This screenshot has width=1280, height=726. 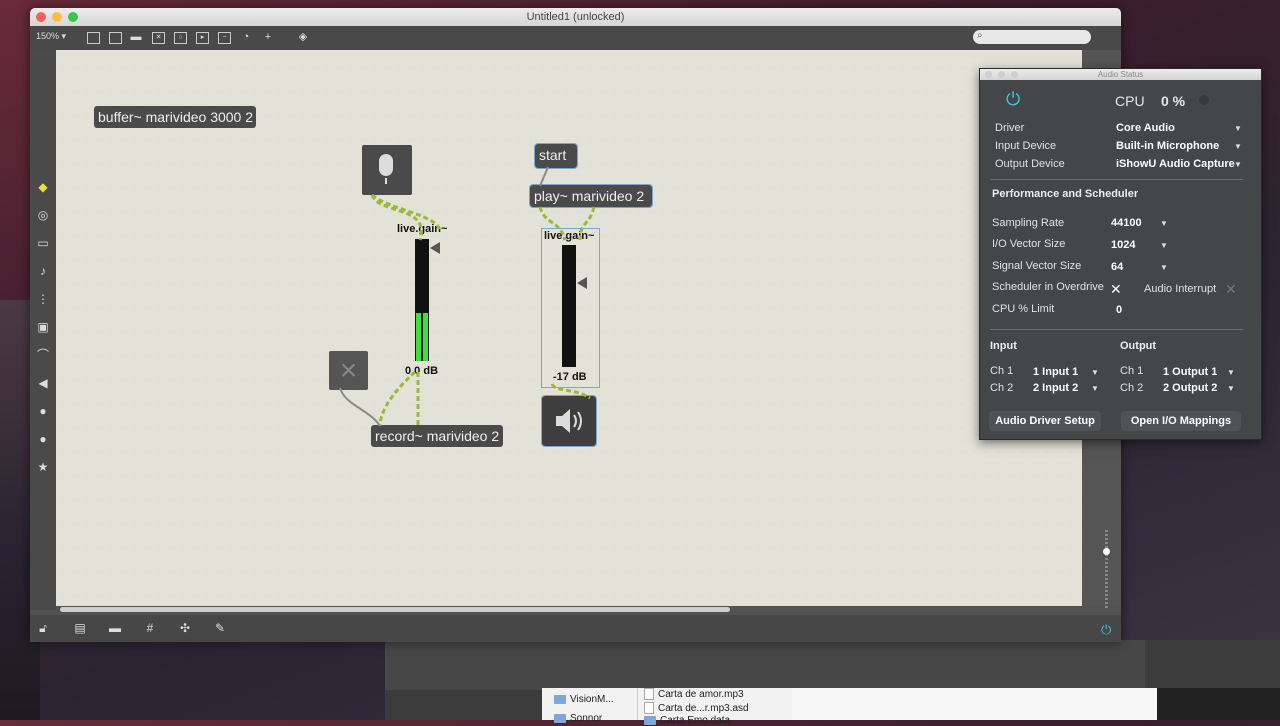 I want to click on signal-vector-size-select: 64, so click(x=1117, y=267).